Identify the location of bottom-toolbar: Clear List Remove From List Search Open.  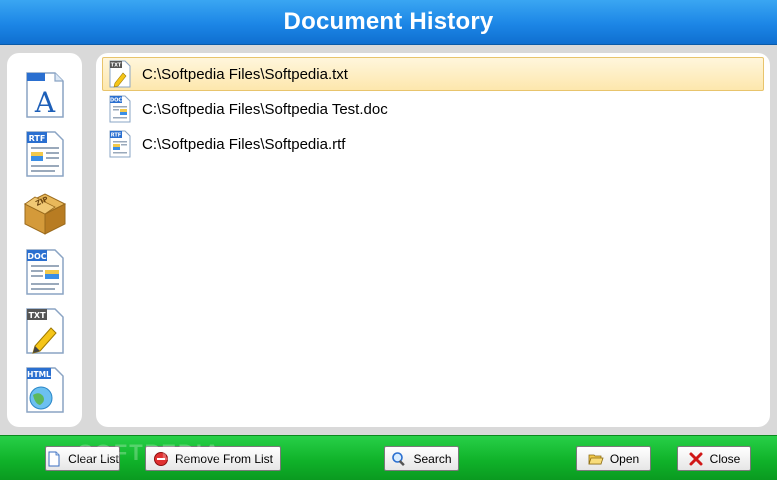
(388, 457).